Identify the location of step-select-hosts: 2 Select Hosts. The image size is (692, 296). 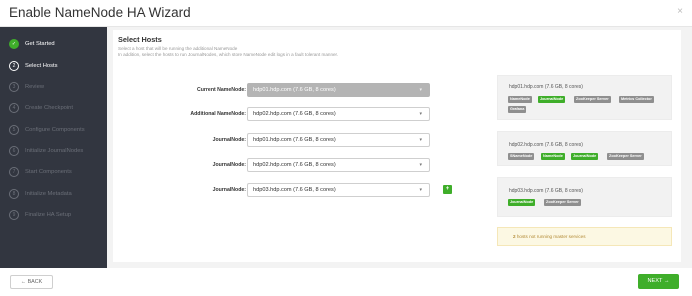
(33, 66).